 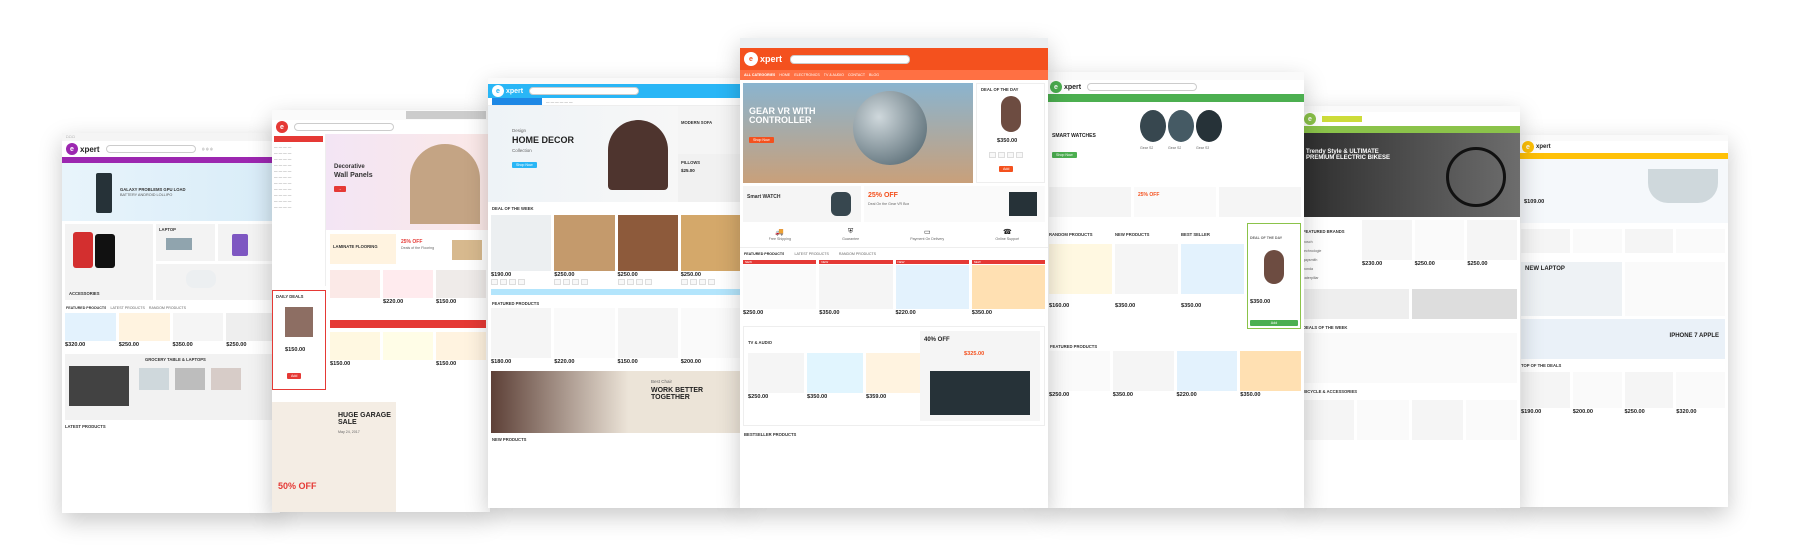 I want to click on promo-row, so click(x=1410, y=304).